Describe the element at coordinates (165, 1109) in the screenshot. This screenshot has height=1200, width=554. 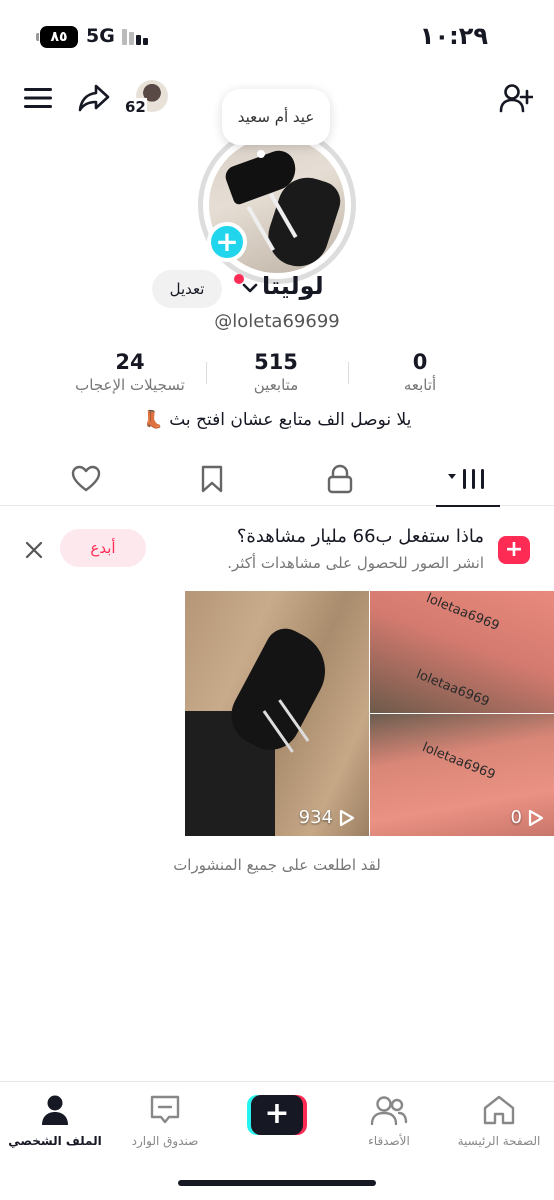
I see `inbox-icon` at that location.